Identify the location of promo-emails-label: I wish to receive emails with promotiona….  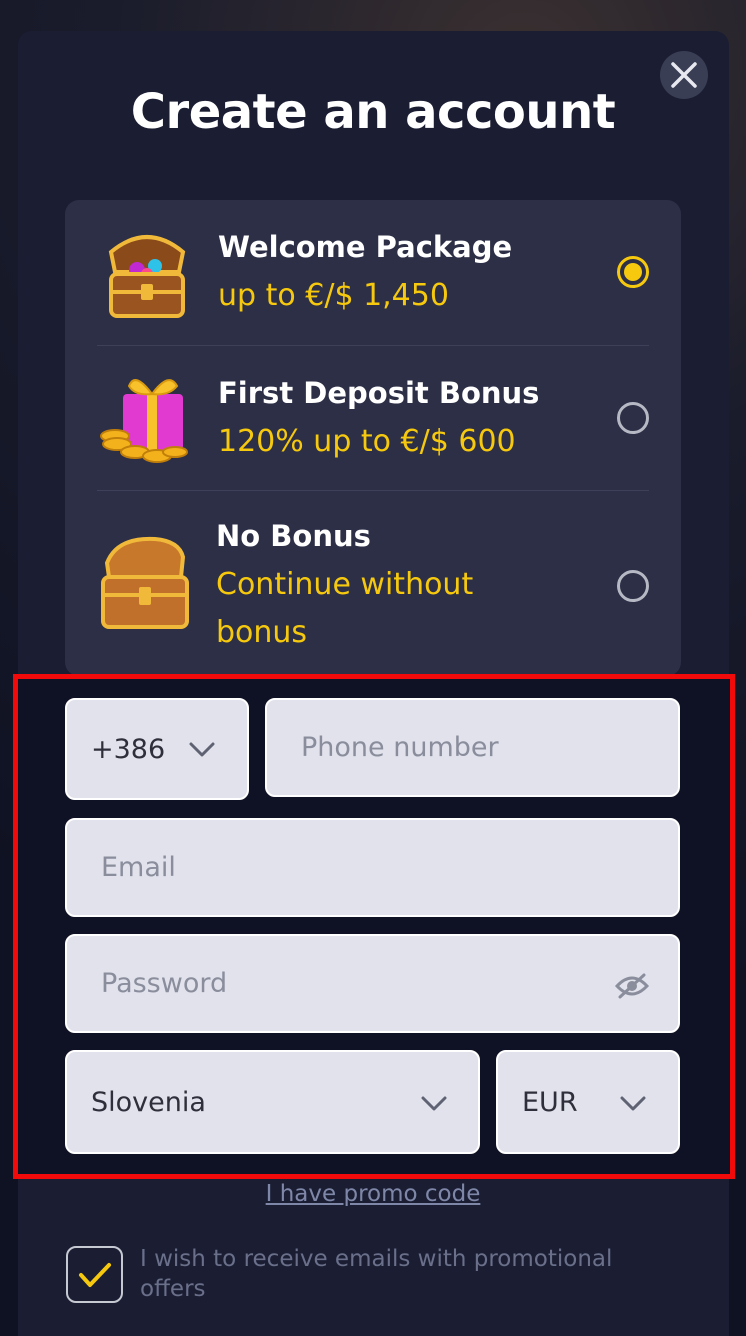
(376, 1274).